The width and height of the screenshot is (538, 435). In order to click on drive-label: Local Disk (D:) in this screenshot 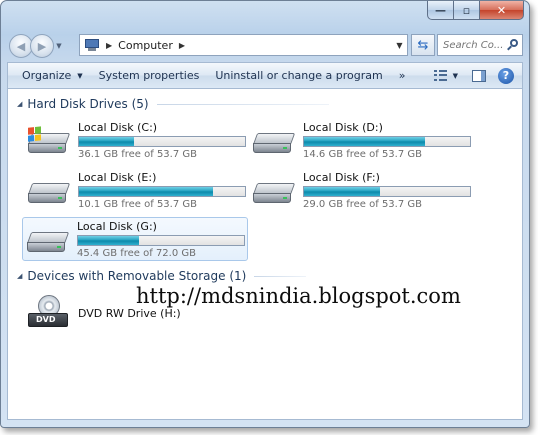, I will do `click(343, 127)`.